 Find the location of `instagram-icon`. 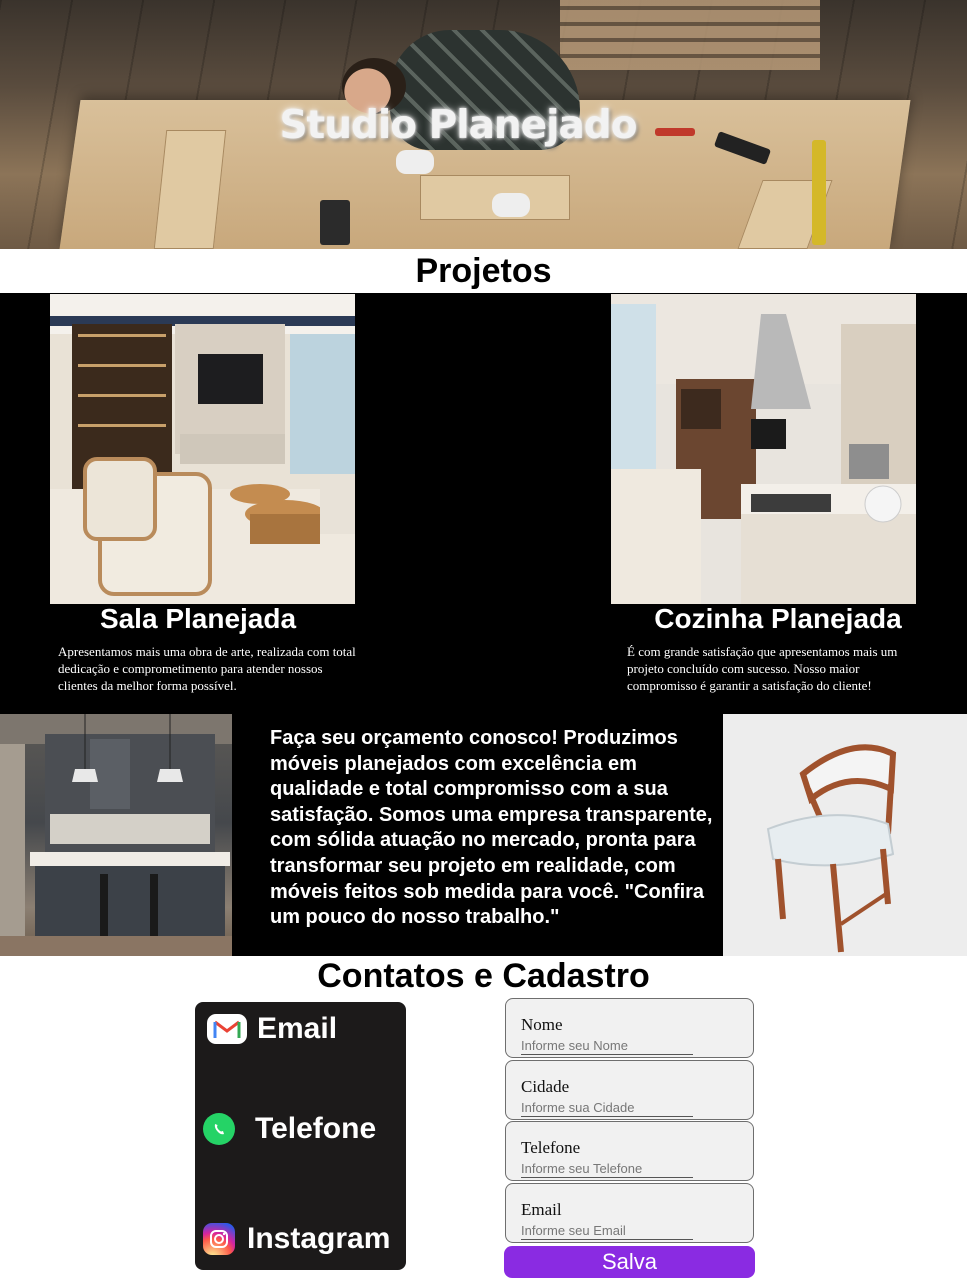

instagram-icon is located at coordinates (219, 1239).